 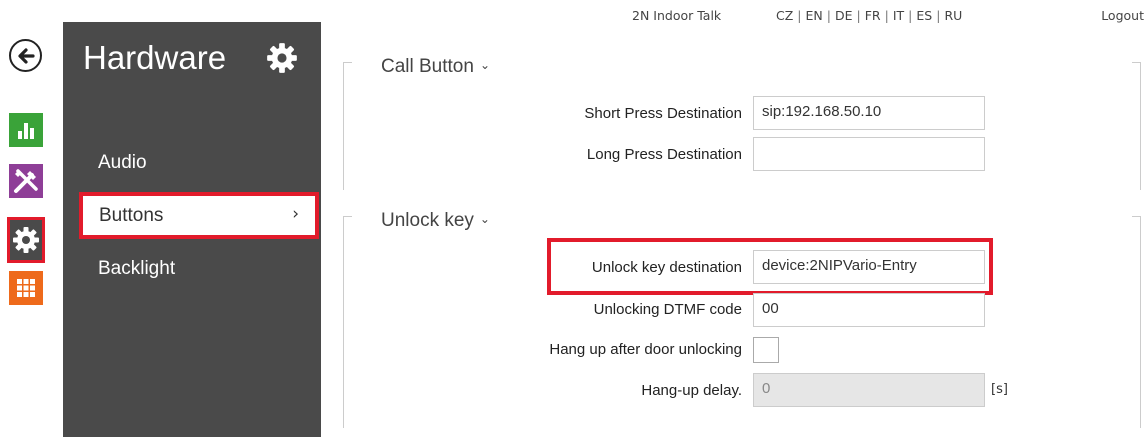 What do you see at coordinates (814, 15) in the screenshot?
I see `lang-en: EN` at bounding box center [814, 15].